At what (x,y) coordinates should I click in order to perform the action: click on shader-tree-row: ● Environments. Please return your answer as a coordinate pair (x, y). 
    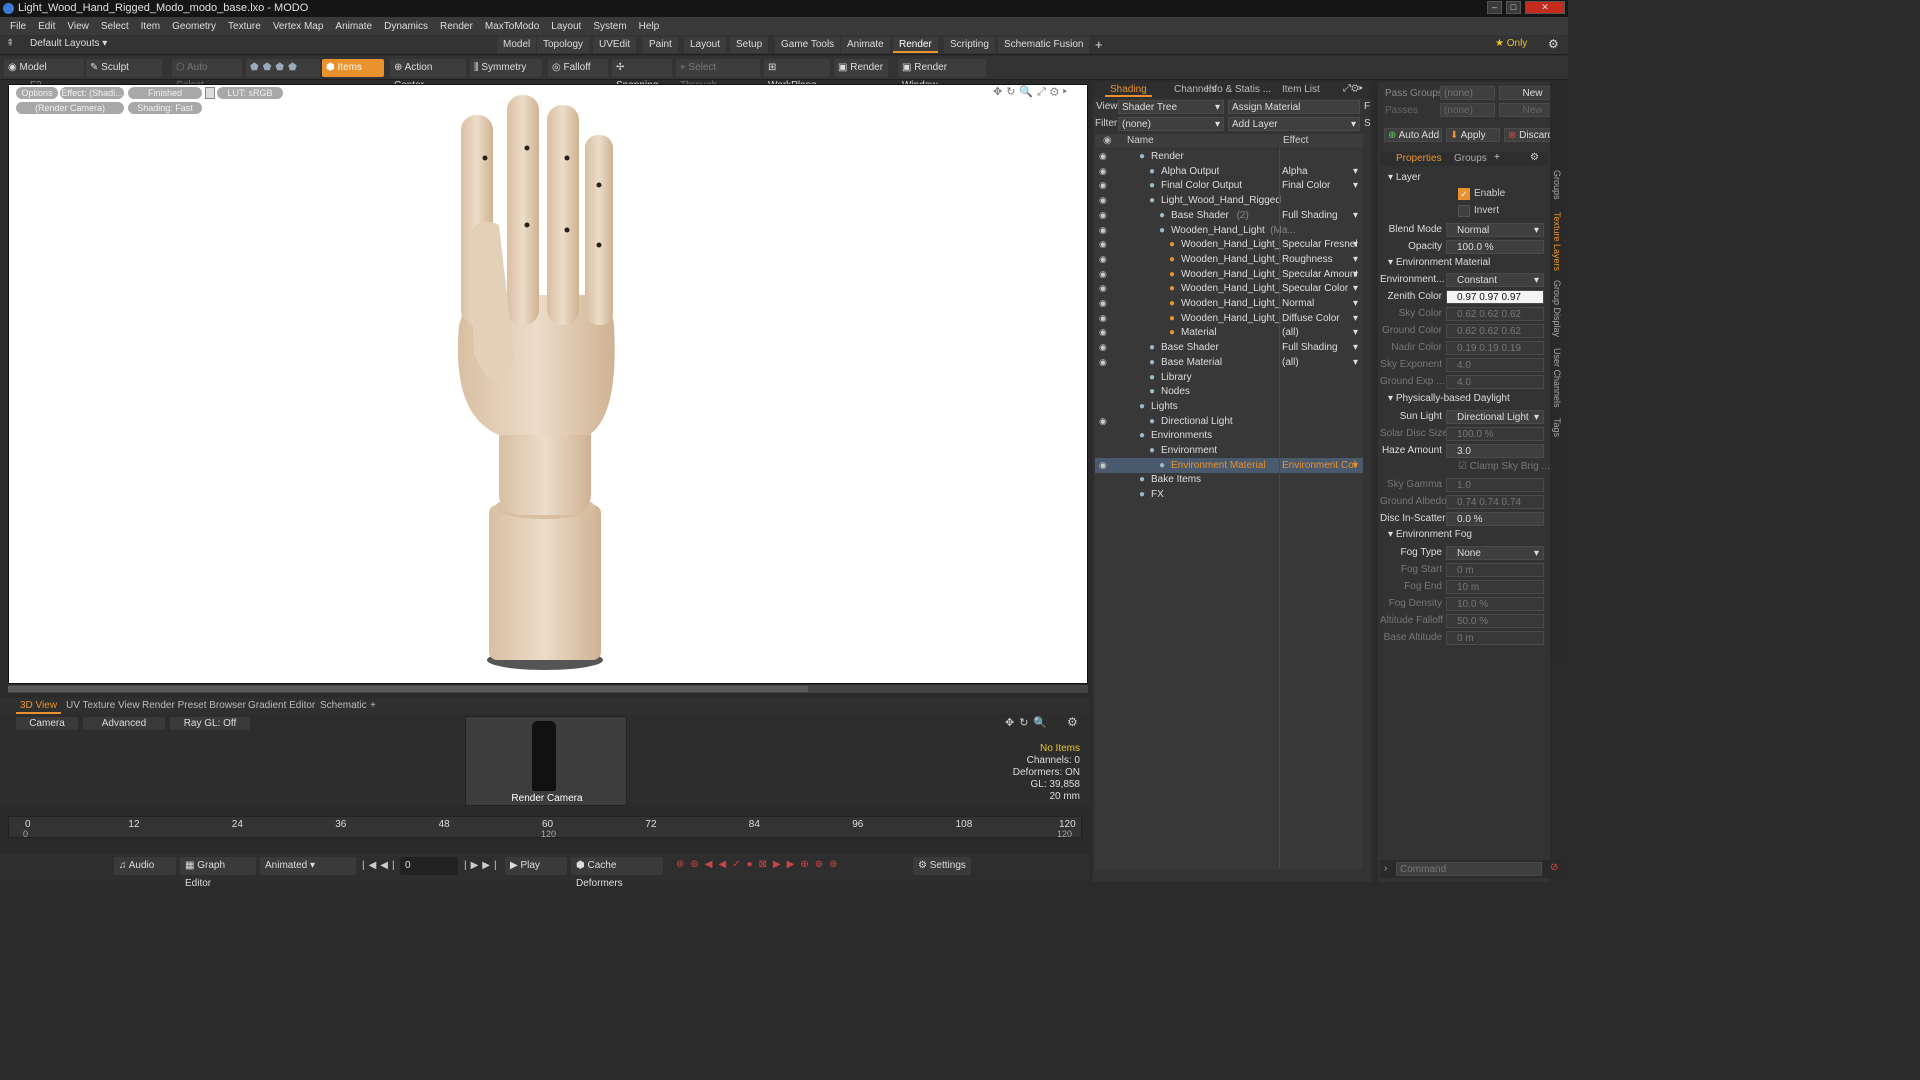
    Looking at the image, I should click on (1229, 435).